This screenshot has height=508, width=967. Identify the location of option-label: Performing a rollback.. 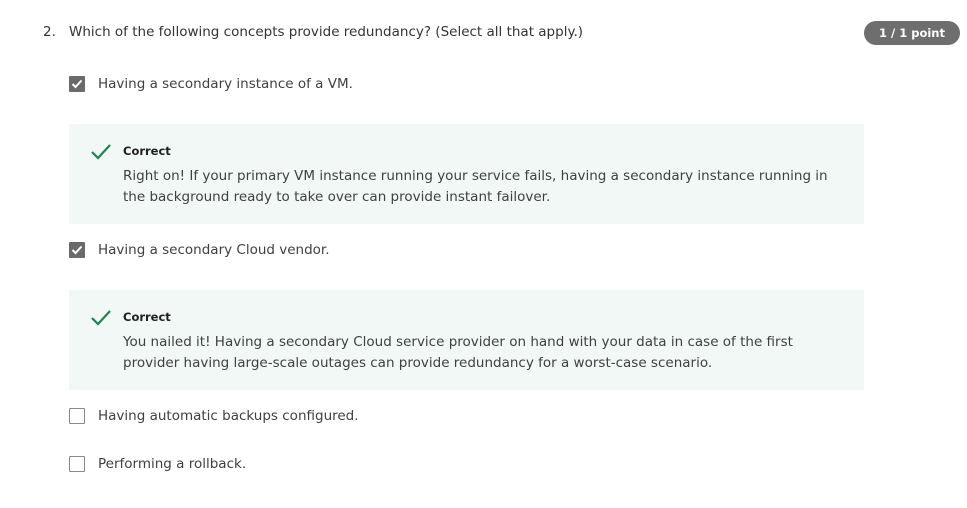
(172, 464).